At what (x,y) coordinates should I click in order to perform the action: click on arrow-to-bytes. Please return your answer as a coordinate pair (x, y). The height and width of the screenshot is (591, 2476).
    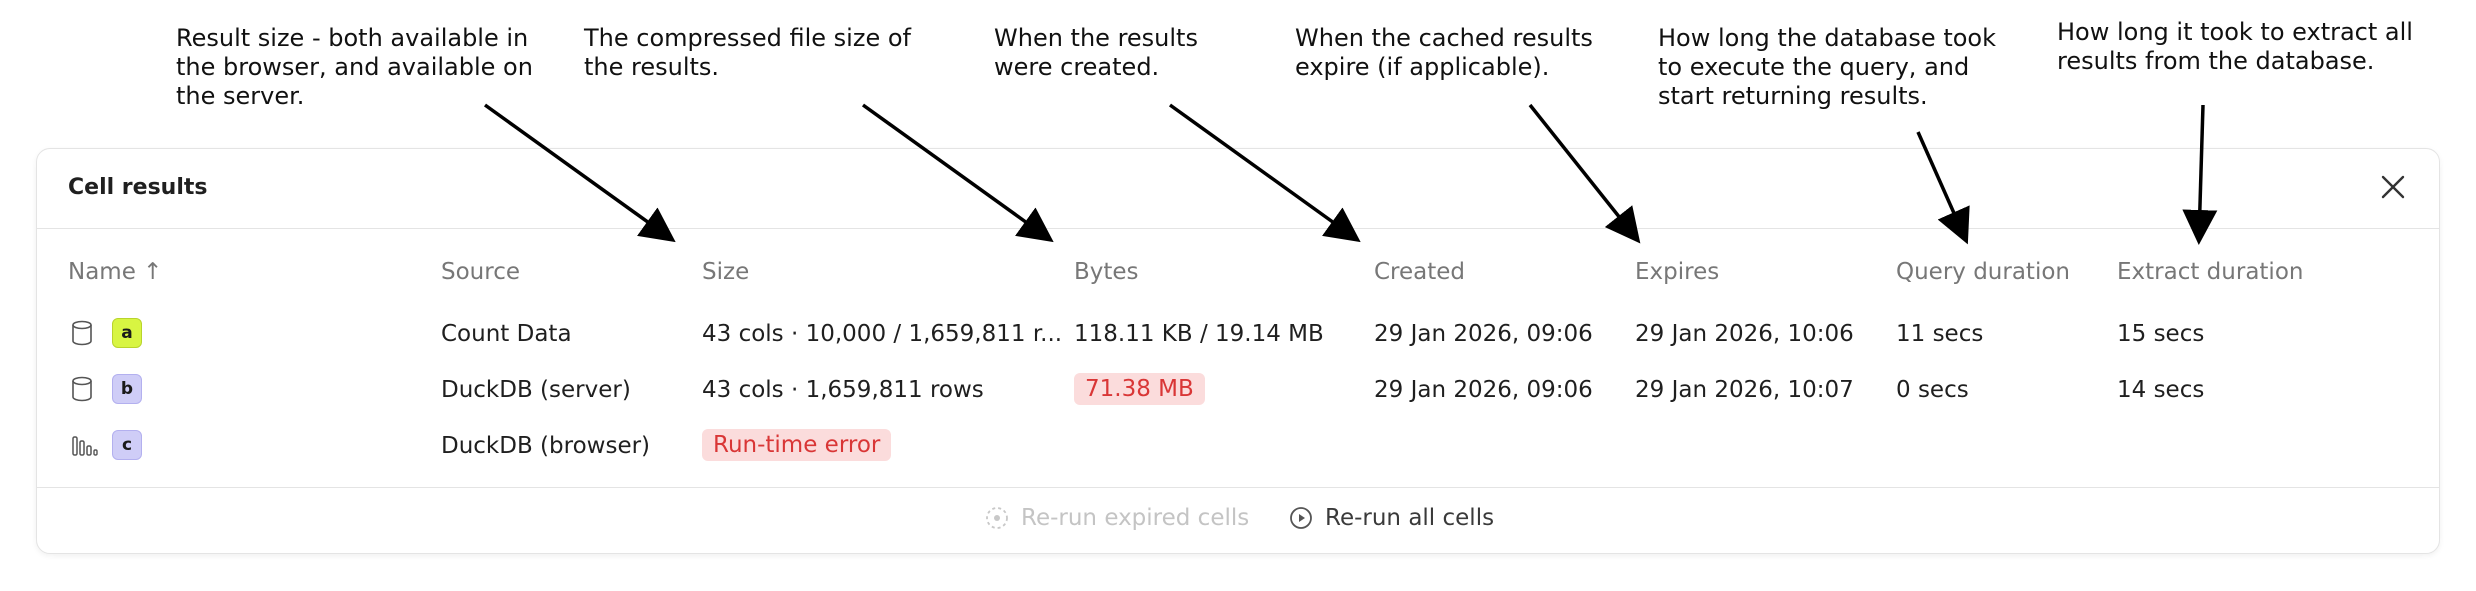
    Looking at the image, I should click on (957, 173).